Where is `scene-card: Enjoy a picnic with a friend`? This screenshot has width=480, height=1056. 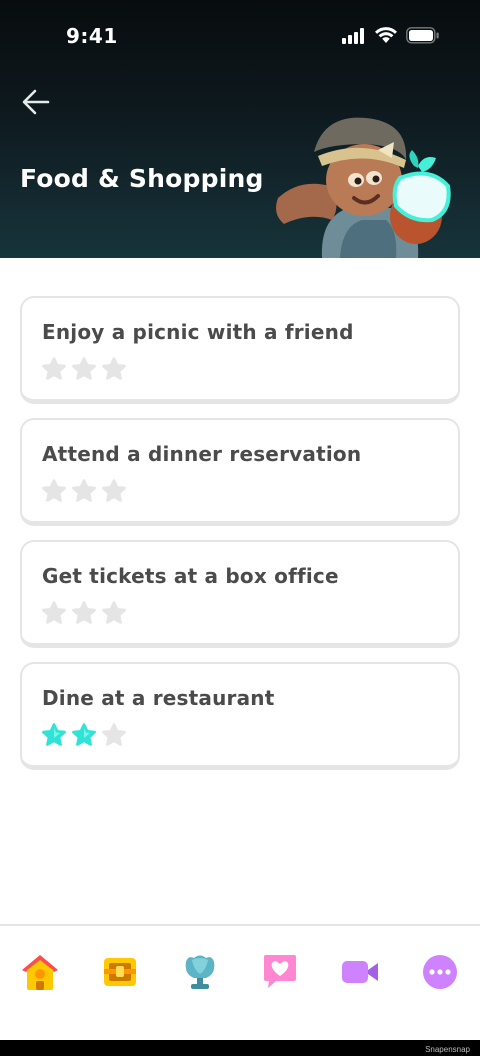
scene-card: Enjoy a picnic with a friend is located at coordinates (240, 350).